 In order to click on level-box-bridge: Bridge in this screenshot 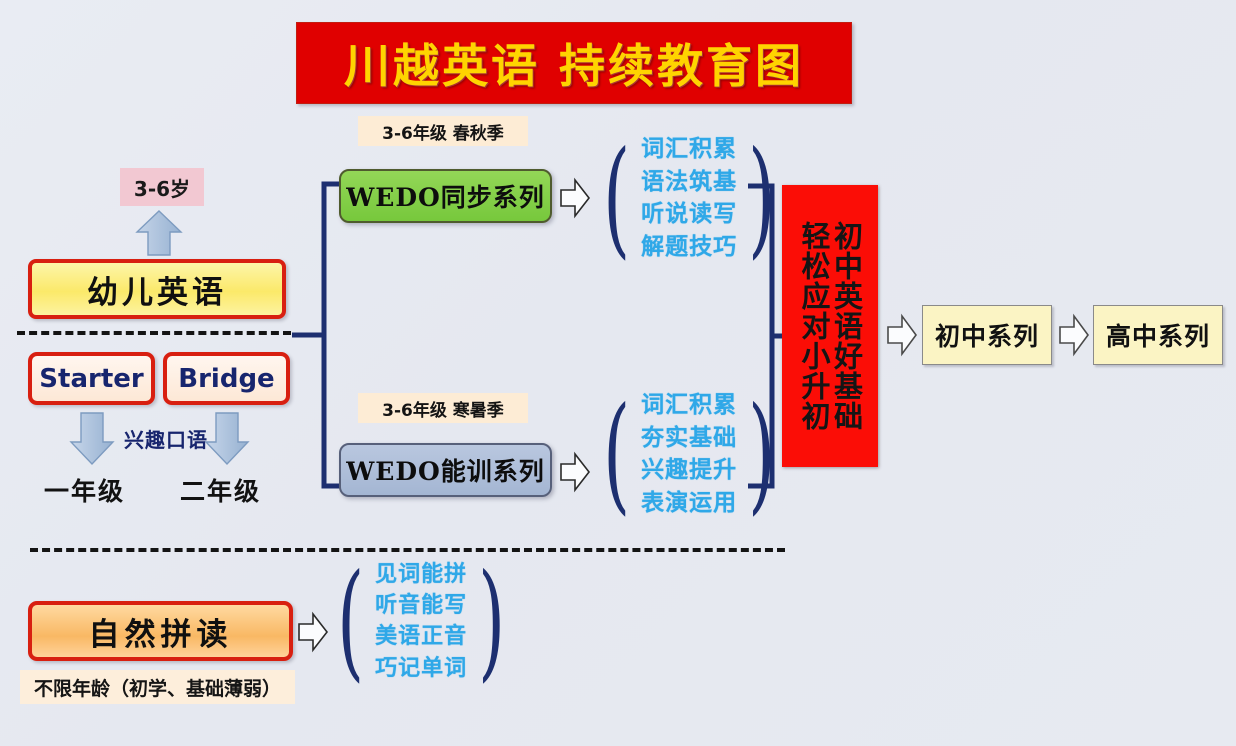, I will do `click(226, 378)`.